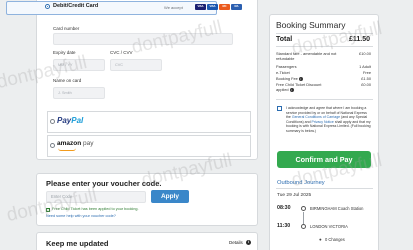  Describe the element at coordinates (299, 87) in the screenshot. I see `discount-label: Free Child Ticket Discount applied i` at that location.